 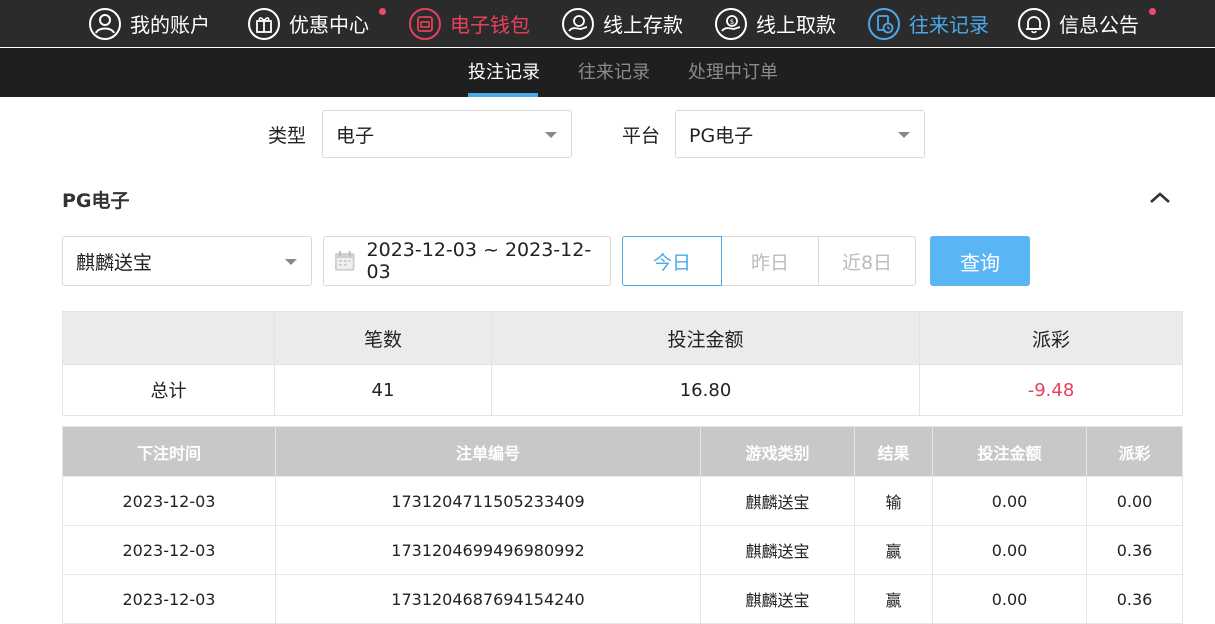 I want to click on summary-header-row: 笔数 投注金额 派彩, so click(x=622, y=338).